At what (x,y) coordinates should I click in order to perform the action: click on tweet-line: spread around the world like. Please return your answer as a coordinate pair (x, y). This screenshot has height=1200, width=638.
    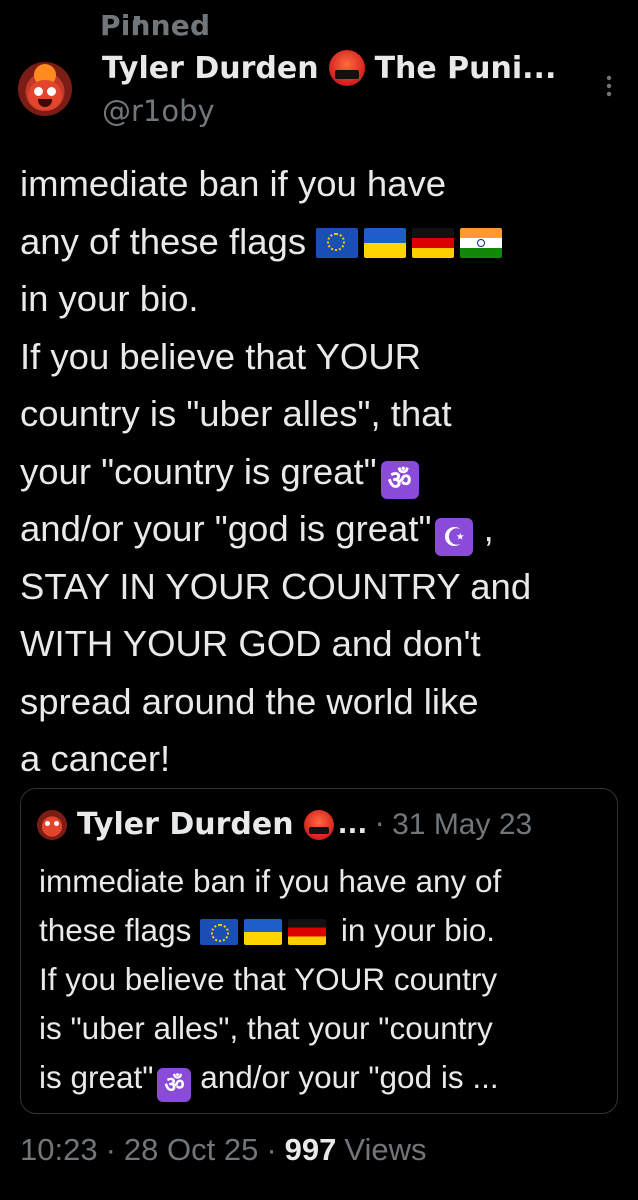
    Looking at the image, I should click on (249, 701).